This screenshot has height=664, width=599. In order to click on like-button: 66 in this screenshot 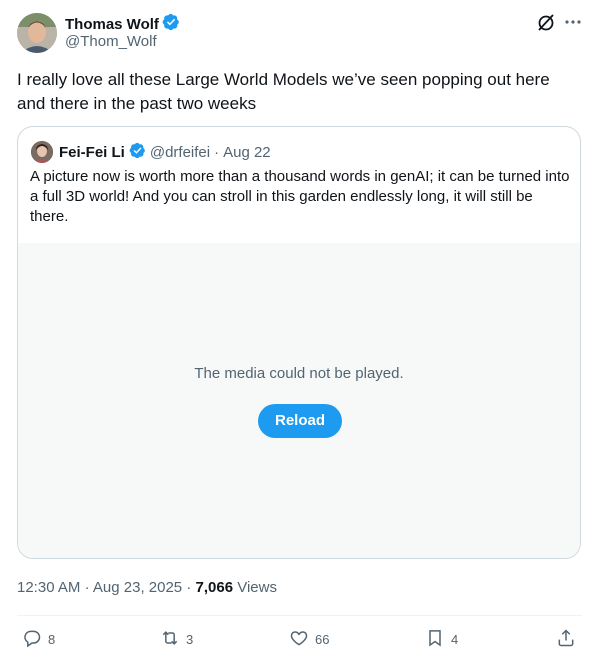, I will do `click(309, 639)`.